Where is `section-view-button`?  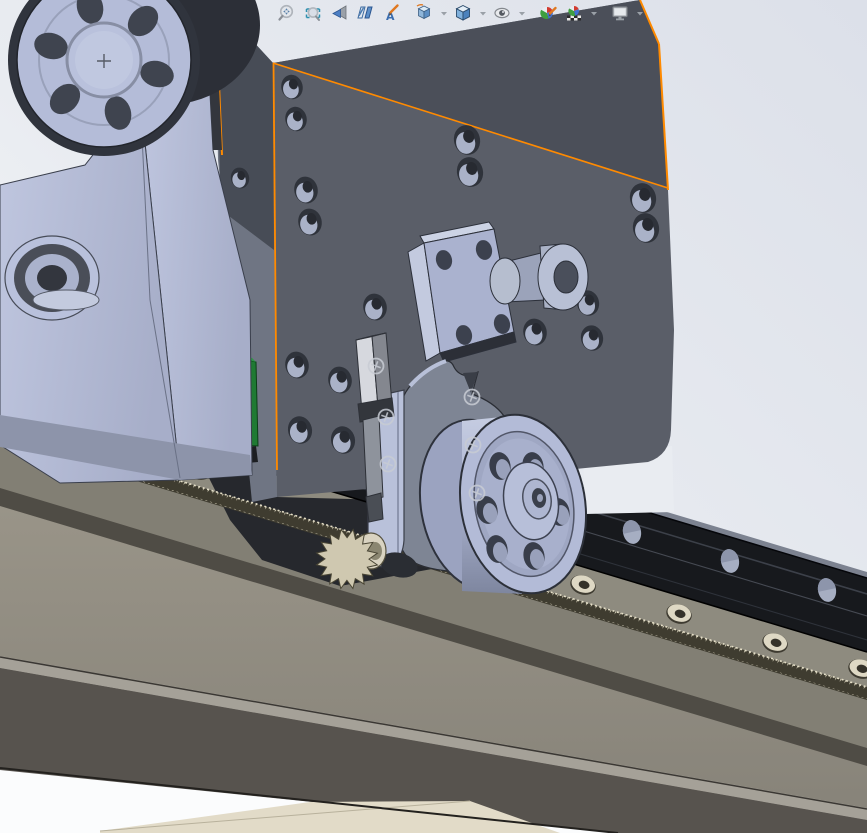 section-view-button is located at coordinates (365, 13).